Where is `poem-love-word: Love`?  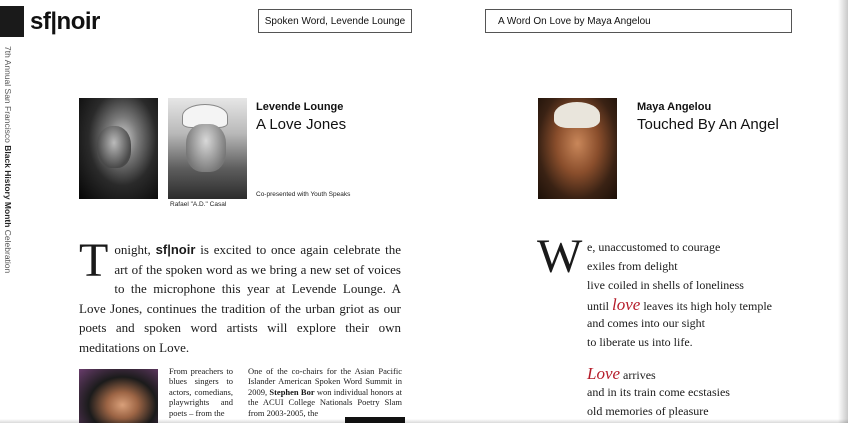
poem-love-word: Love is located at coordinates (604, 373).